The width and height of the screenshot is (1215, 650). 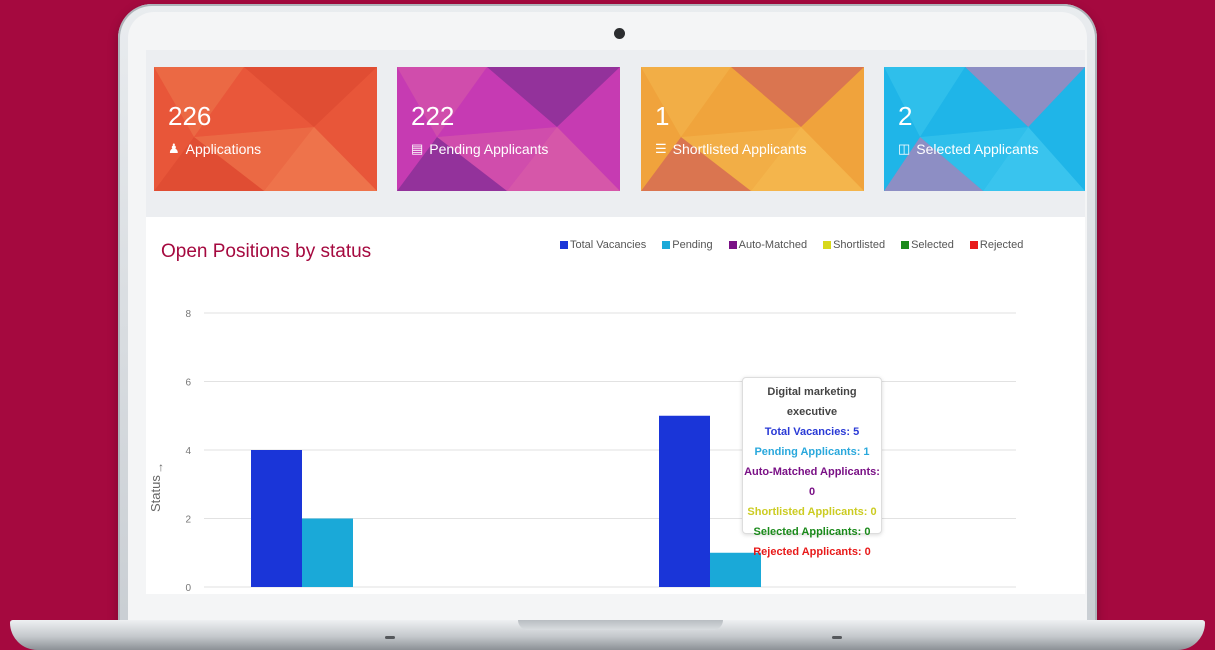 I want to click on bookmark-icon: ◫, so click(x=904, y=148).